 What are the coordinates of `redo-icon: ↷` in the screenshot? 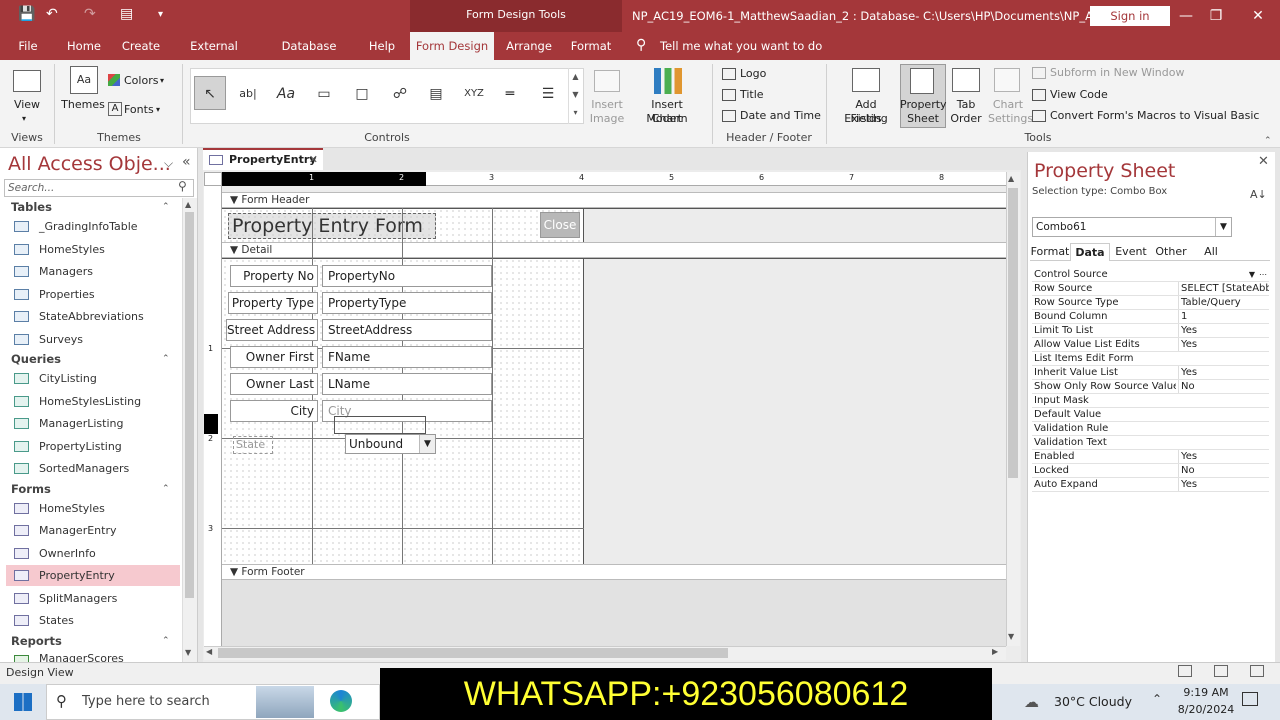 It's located at (90, 14).